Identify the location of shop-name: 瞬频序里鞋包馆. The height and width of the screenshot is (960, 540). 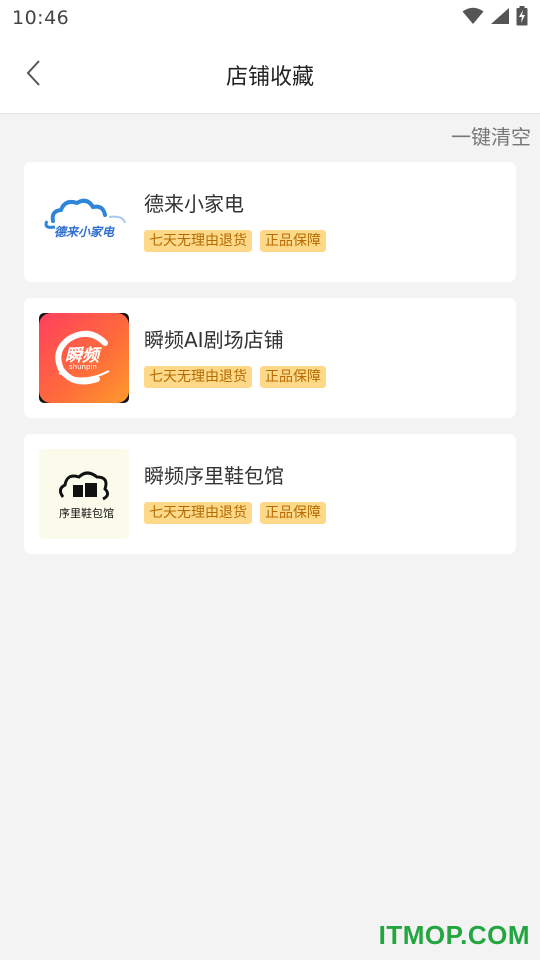
(214, 476).